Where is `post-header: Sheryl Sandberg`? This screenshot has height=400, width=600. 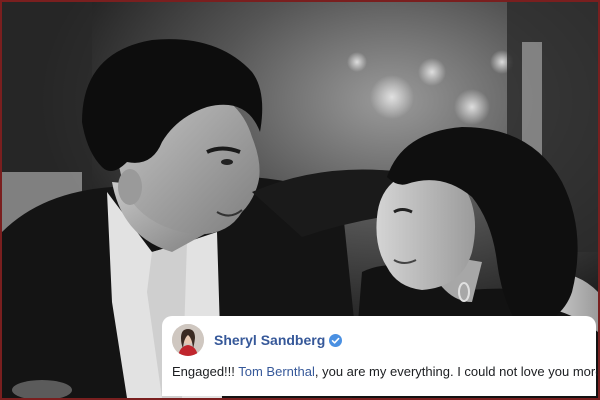
post-header: Sheryl Sandberg is located at coordinates (379, 340).